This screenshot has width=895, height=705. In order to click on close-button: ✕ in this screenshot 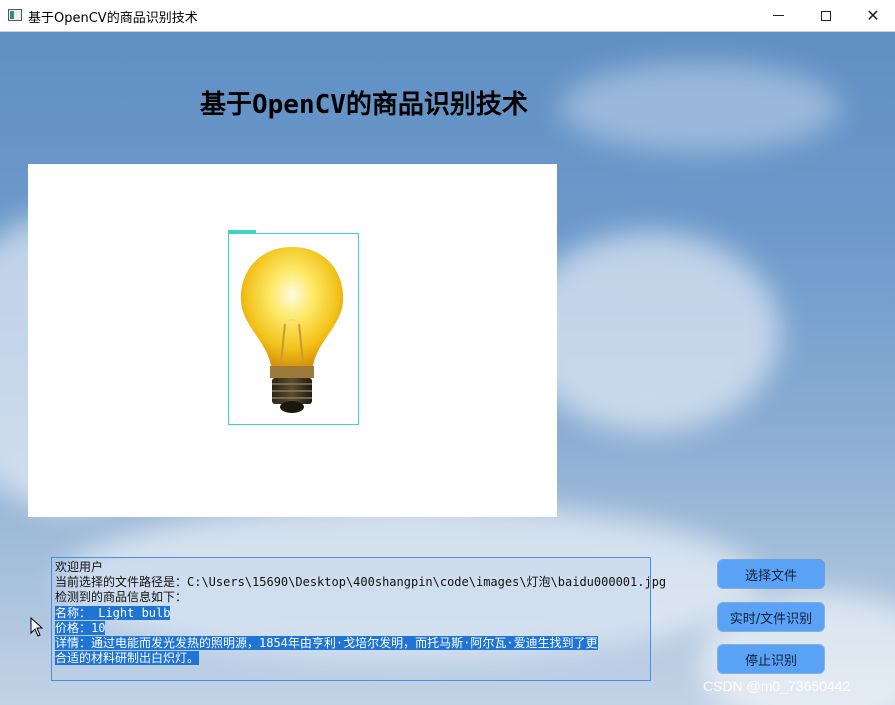, I will do `click(872, 15)`.